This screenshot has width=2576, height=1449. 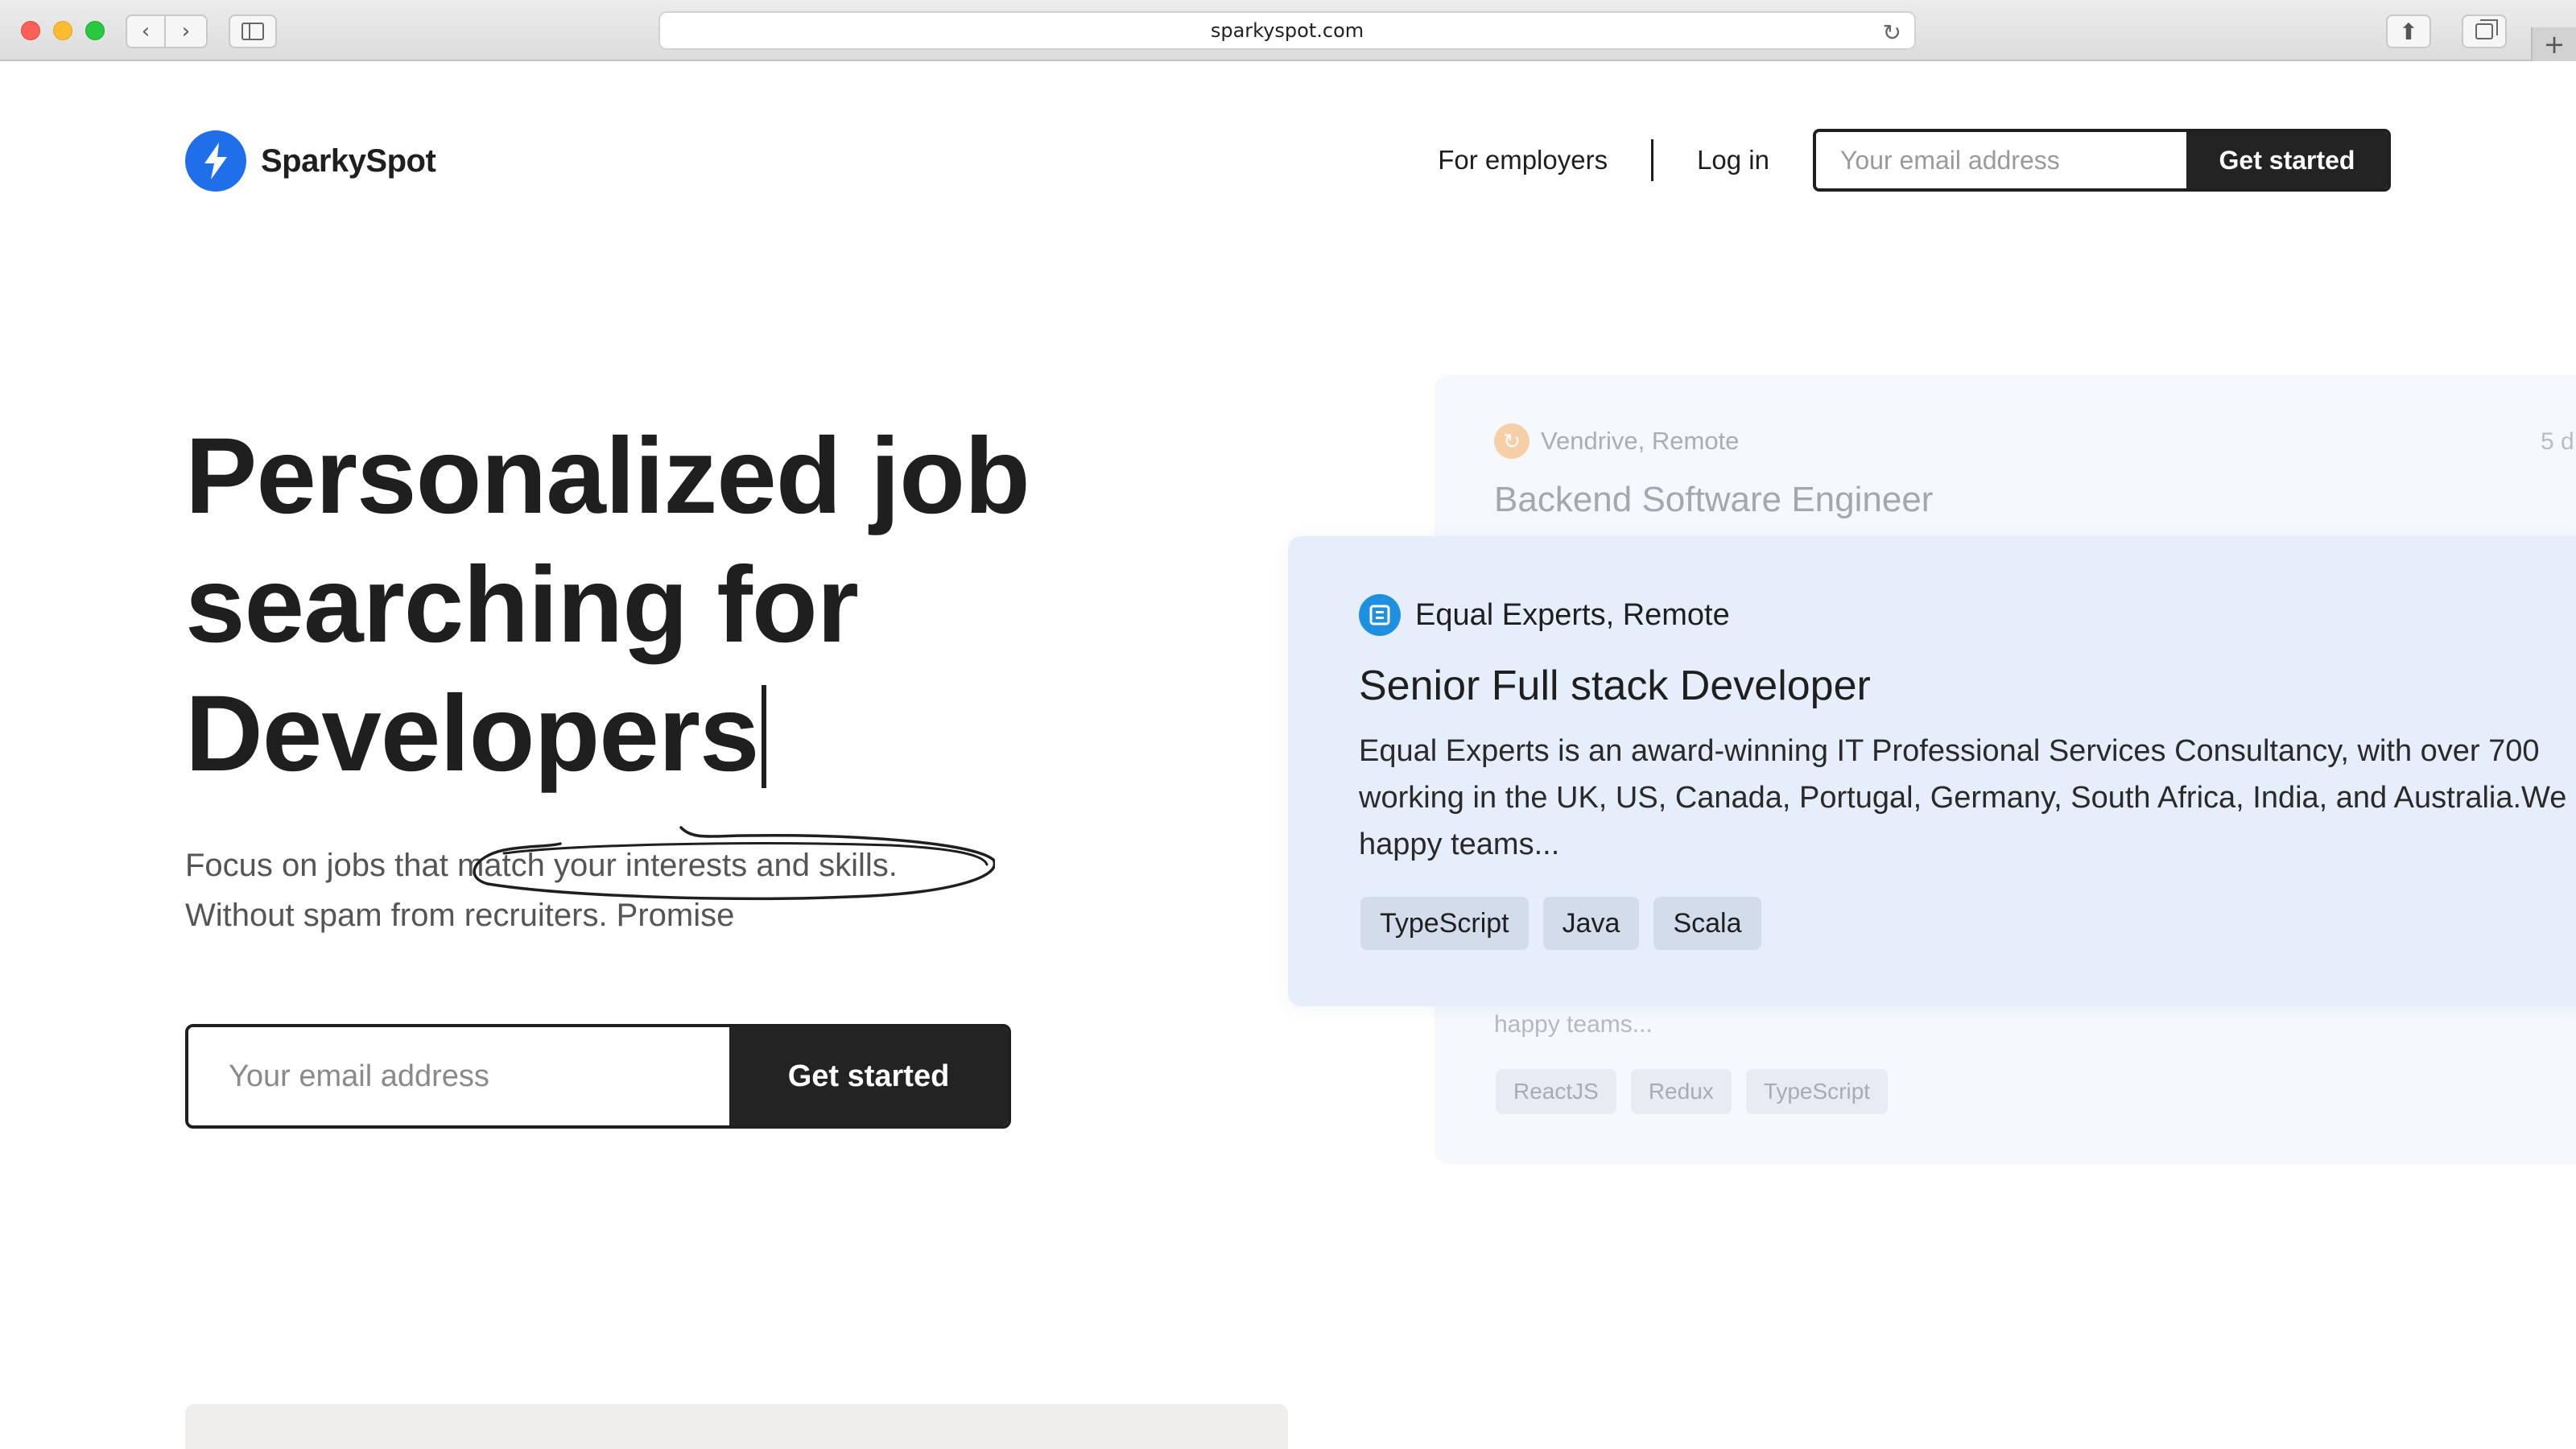 What do you see at coordinates (1640, 441) in the screenshot?
I see `back-card-company-name: Vendrive, Remote` at bounding box center [1640, 441].